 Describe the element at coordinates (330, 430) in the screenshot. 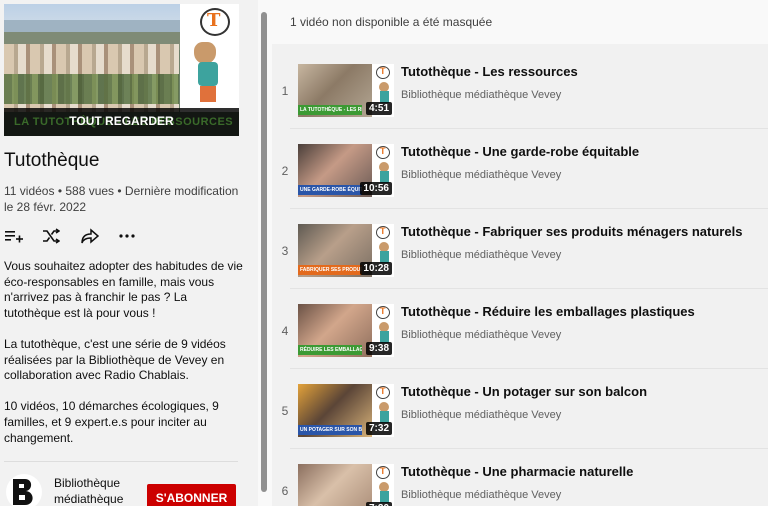

I see `thumbnail-caption: UN POTAGER SUR SON BAL` at that location.